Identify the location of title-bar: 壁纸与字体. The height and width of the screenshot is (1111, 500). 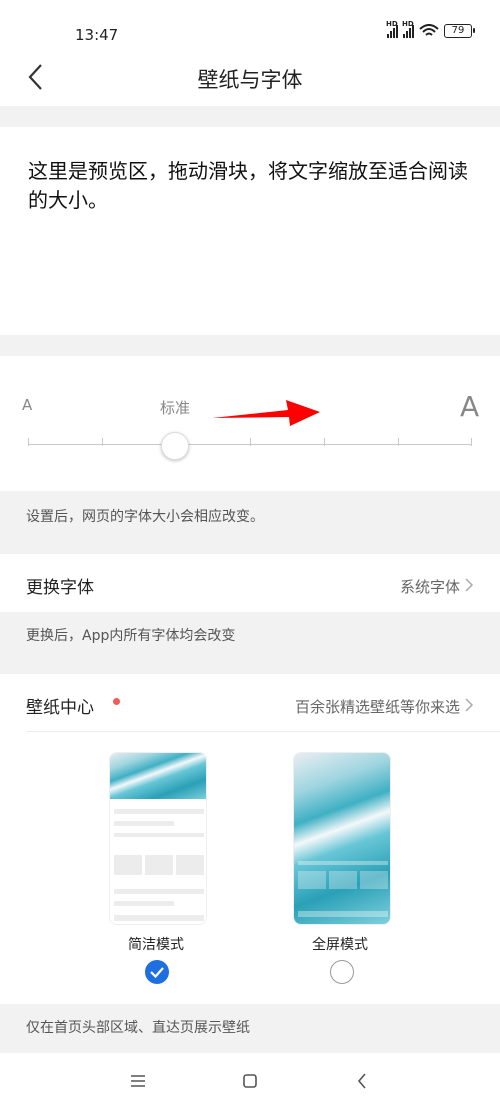
(250, 78).